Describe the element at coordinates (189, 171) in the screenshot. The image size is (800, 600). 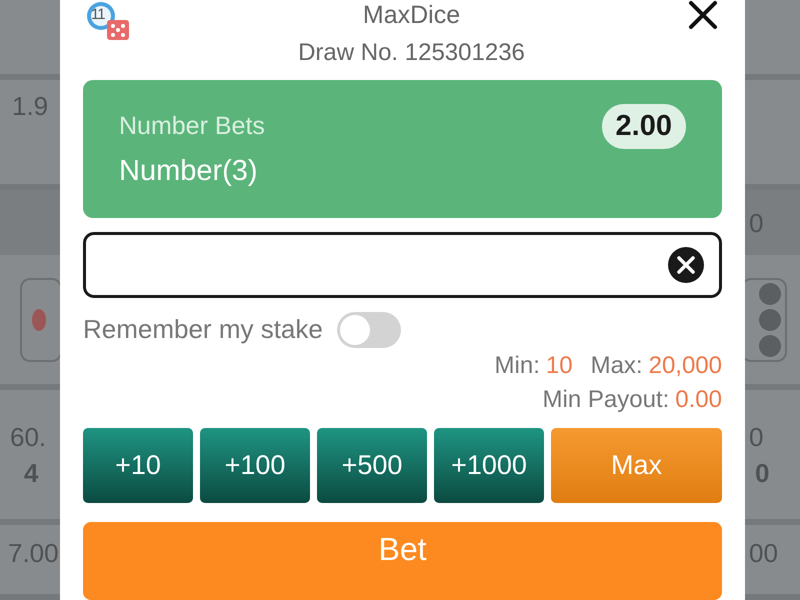
I see `bet-selection: Number(3)` at that location.